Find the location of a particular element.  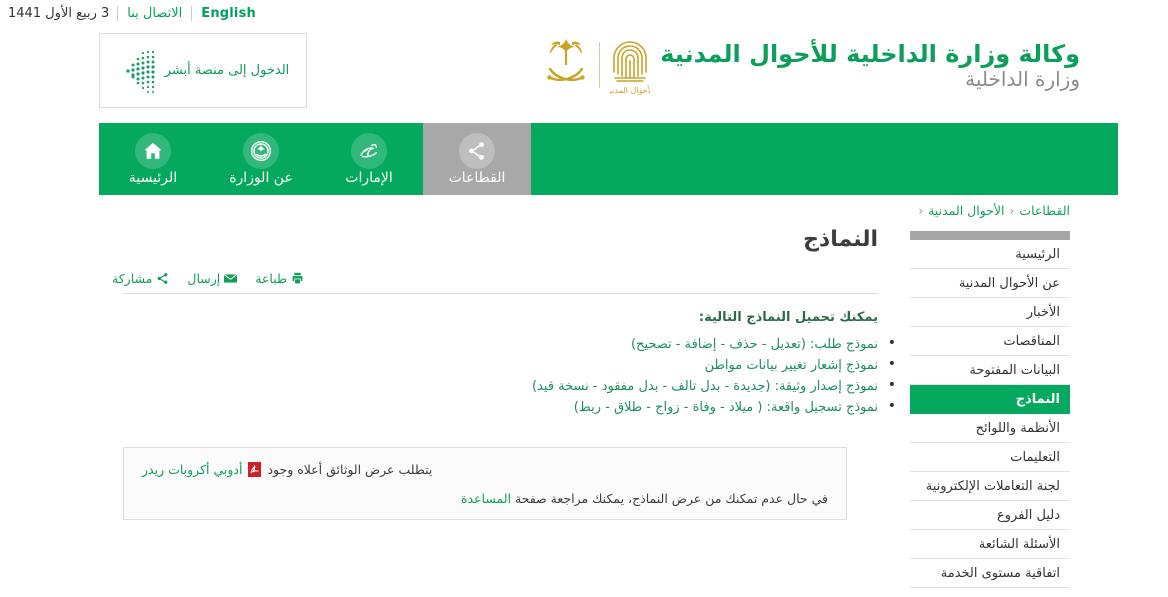

share-icon is located at coordinates (162, 278).